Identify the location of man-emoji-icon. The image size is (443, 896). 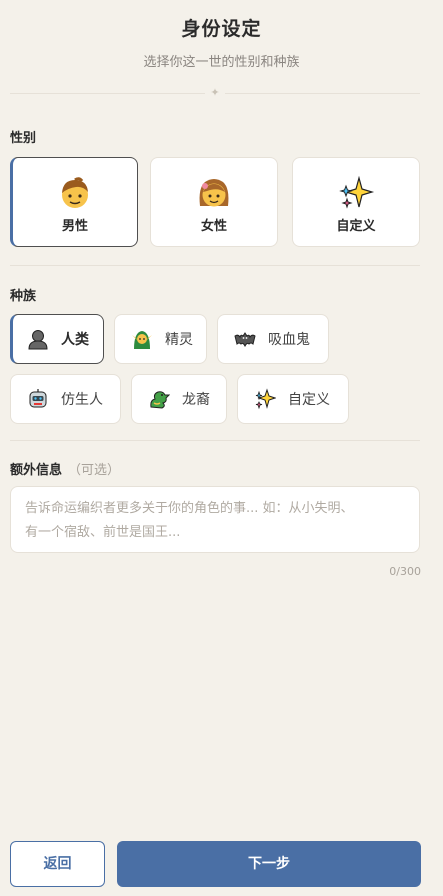
(75, 192).